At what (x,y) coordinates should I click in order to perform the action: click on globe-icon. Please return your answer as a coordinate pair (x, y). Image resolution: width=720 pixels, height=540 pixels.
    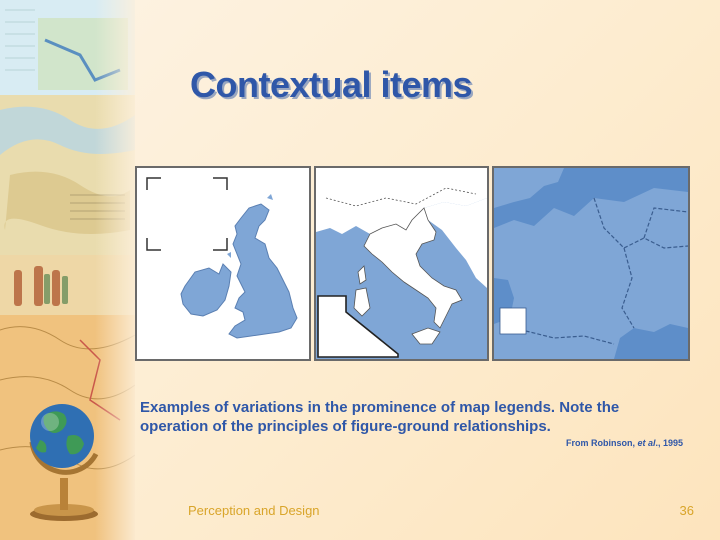
    Looking at the image, I should click on (64, 457).